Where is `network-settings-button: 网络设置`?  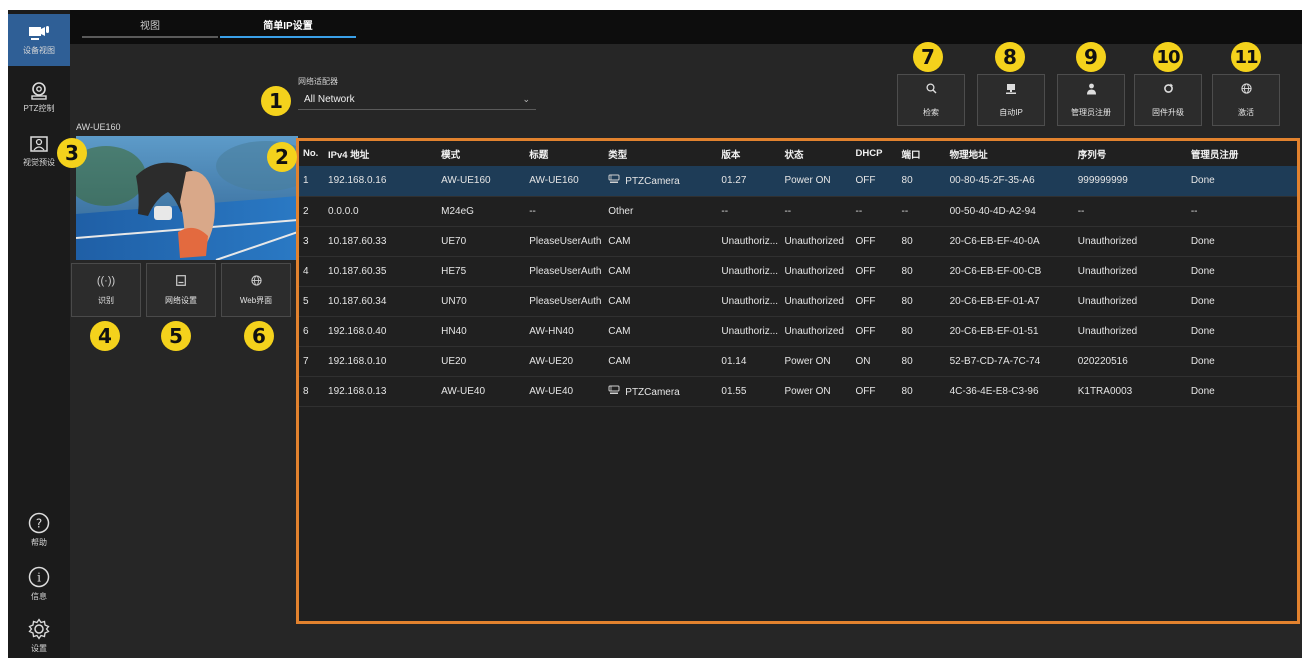
network-settings-button: 网络设置 is located at coordinates (181, 290).